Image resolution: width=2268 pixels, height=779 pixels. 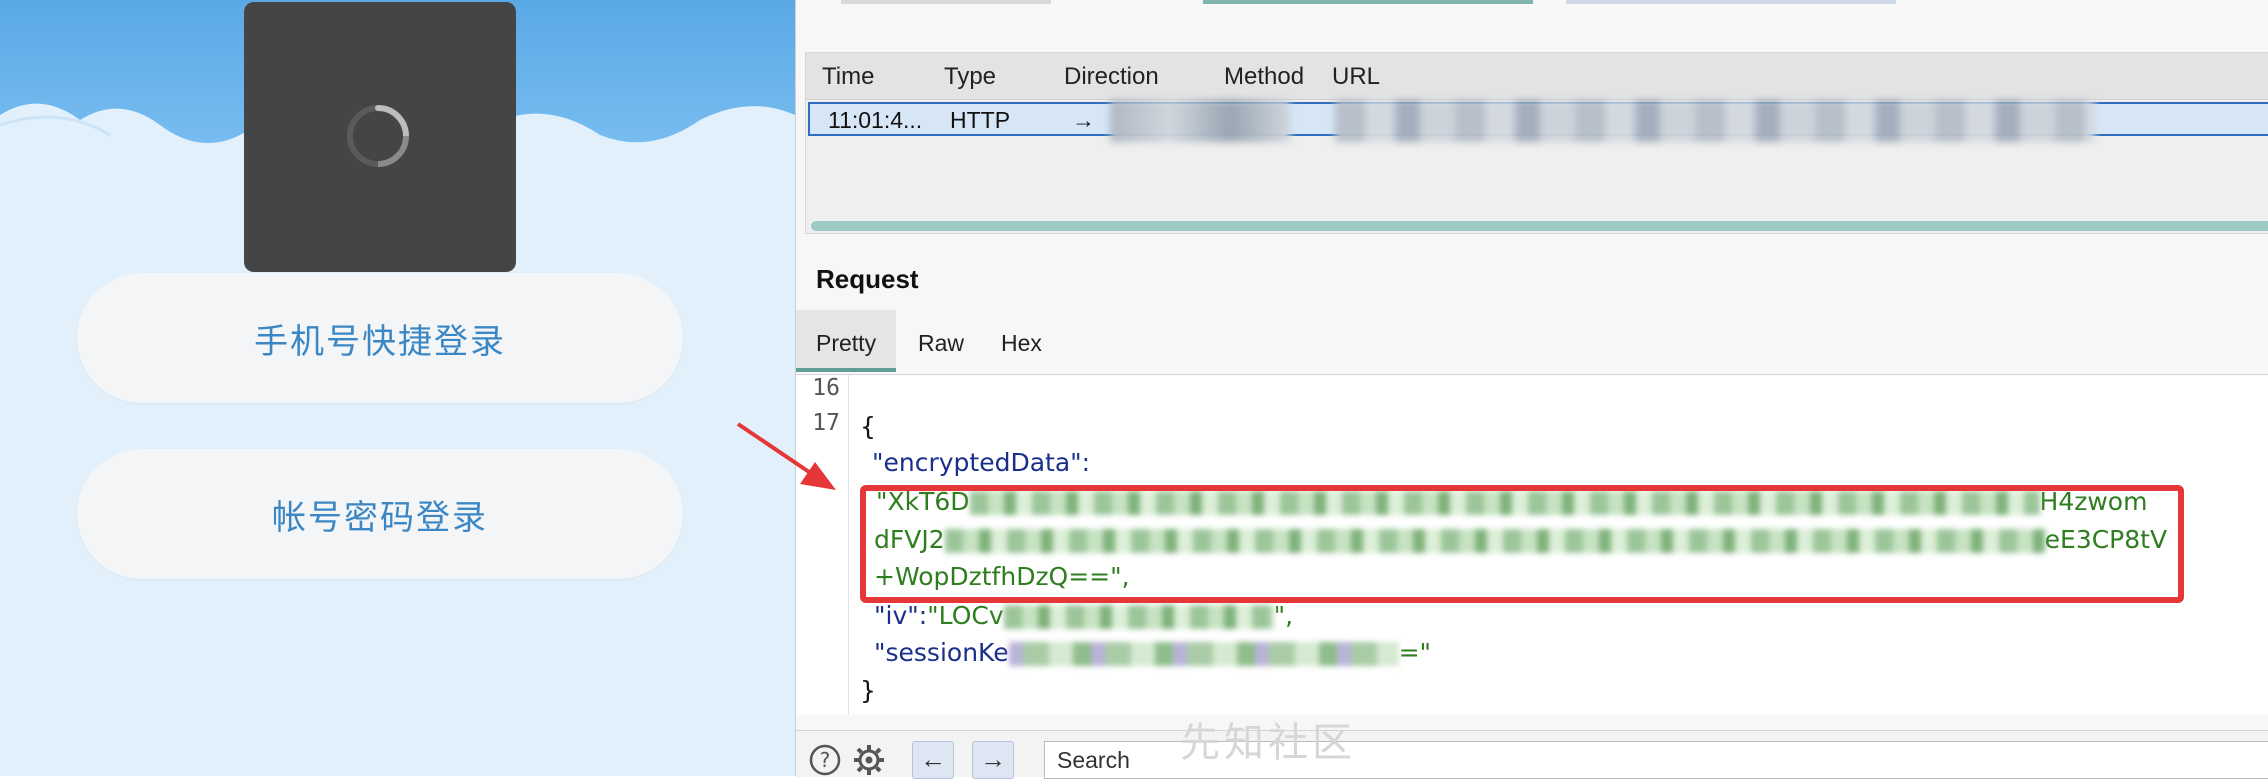 What do you see at coordinates (1283, 615) in the screenshot?
I see `iv-value-end: ",` at bounding box center [1283, 615].